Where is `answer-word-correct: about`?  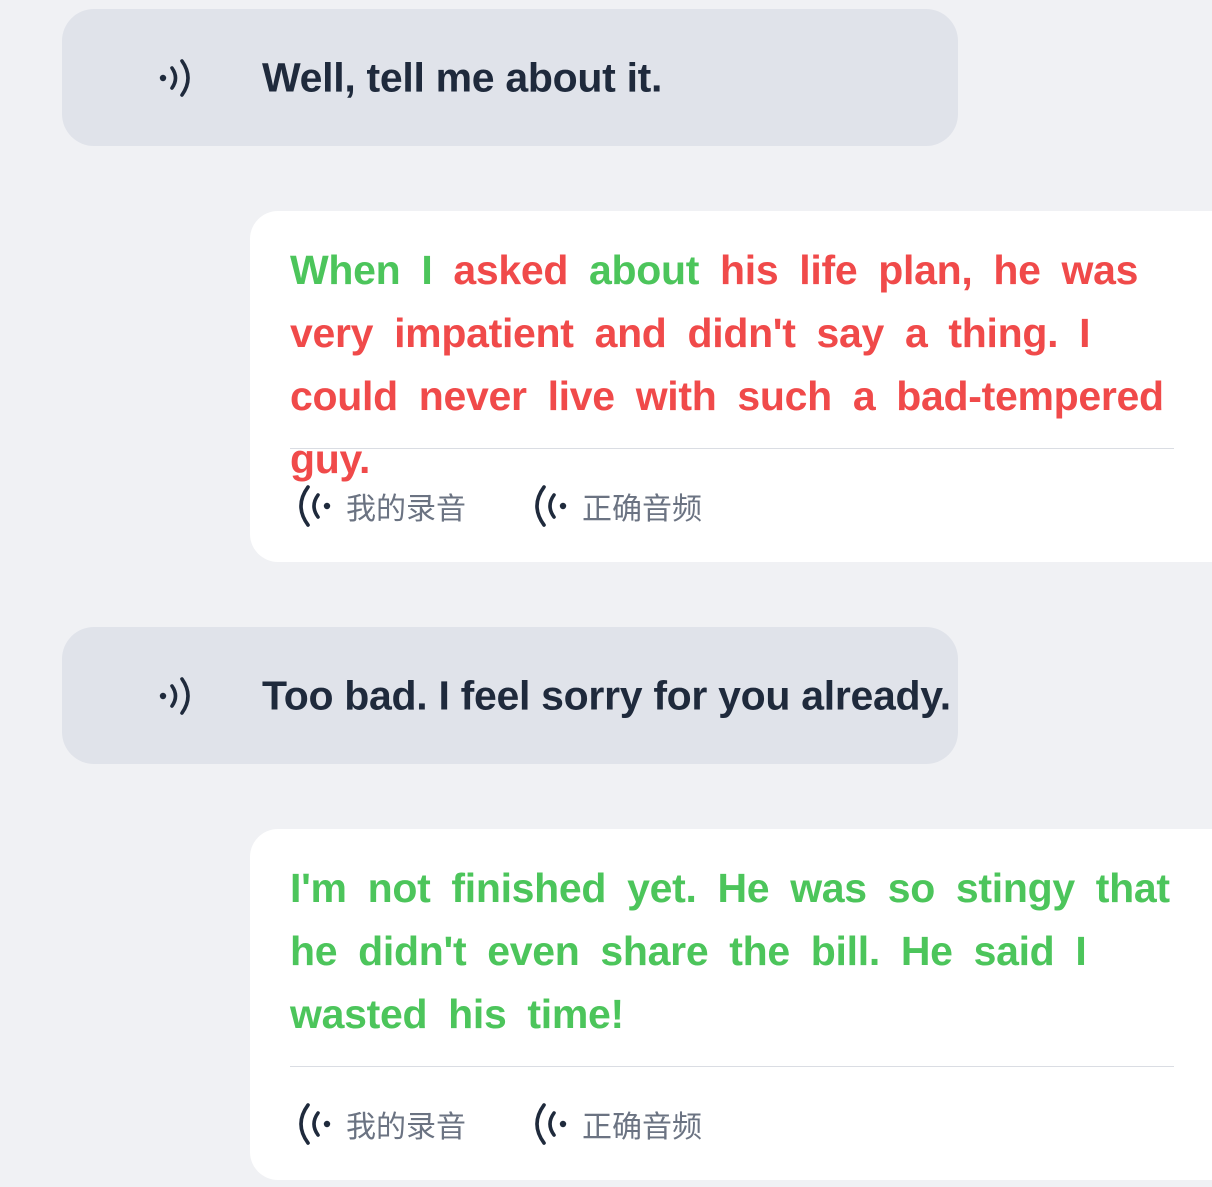 answer-word-correct: about is located at coordinates (644, 270).